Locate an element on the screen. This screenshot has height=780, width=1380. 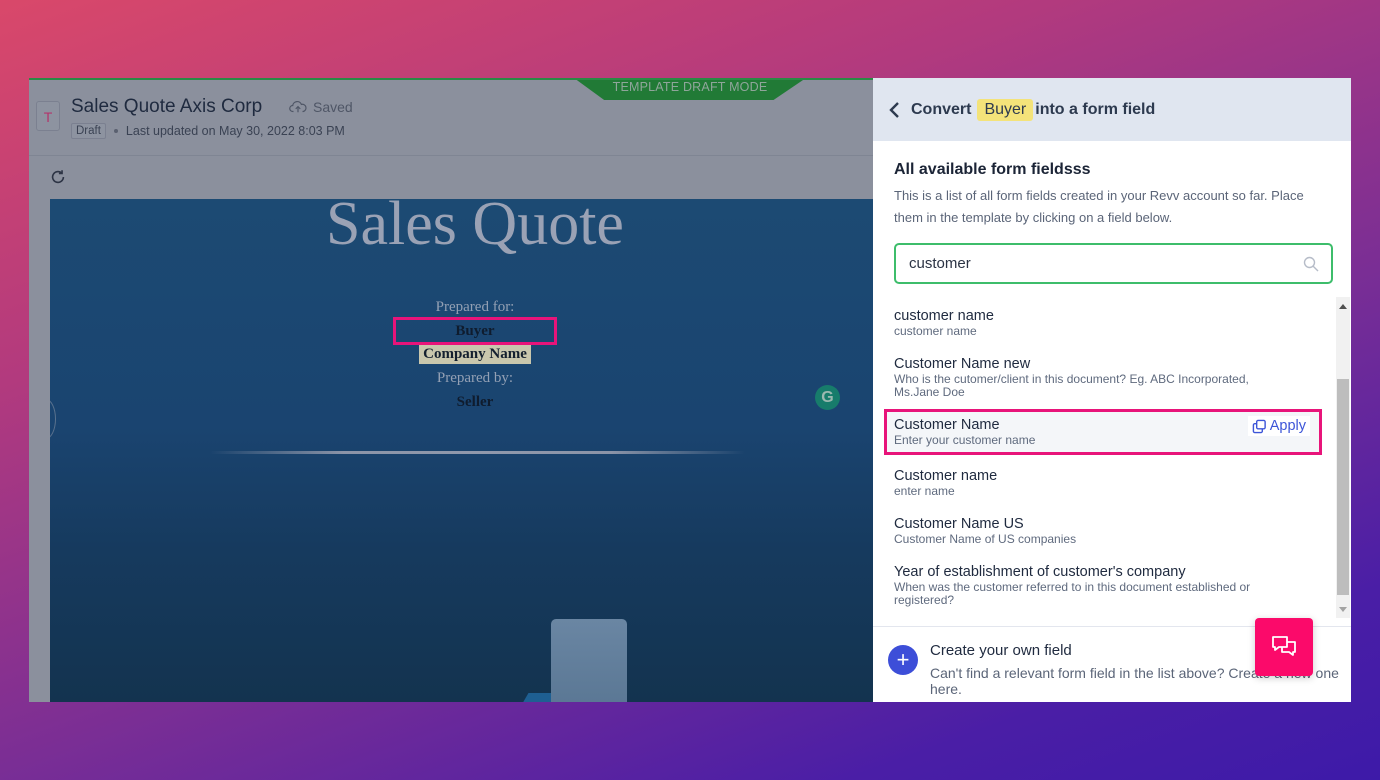
prepared-by-label: Prepared by: is located at coordinates (462, 378).